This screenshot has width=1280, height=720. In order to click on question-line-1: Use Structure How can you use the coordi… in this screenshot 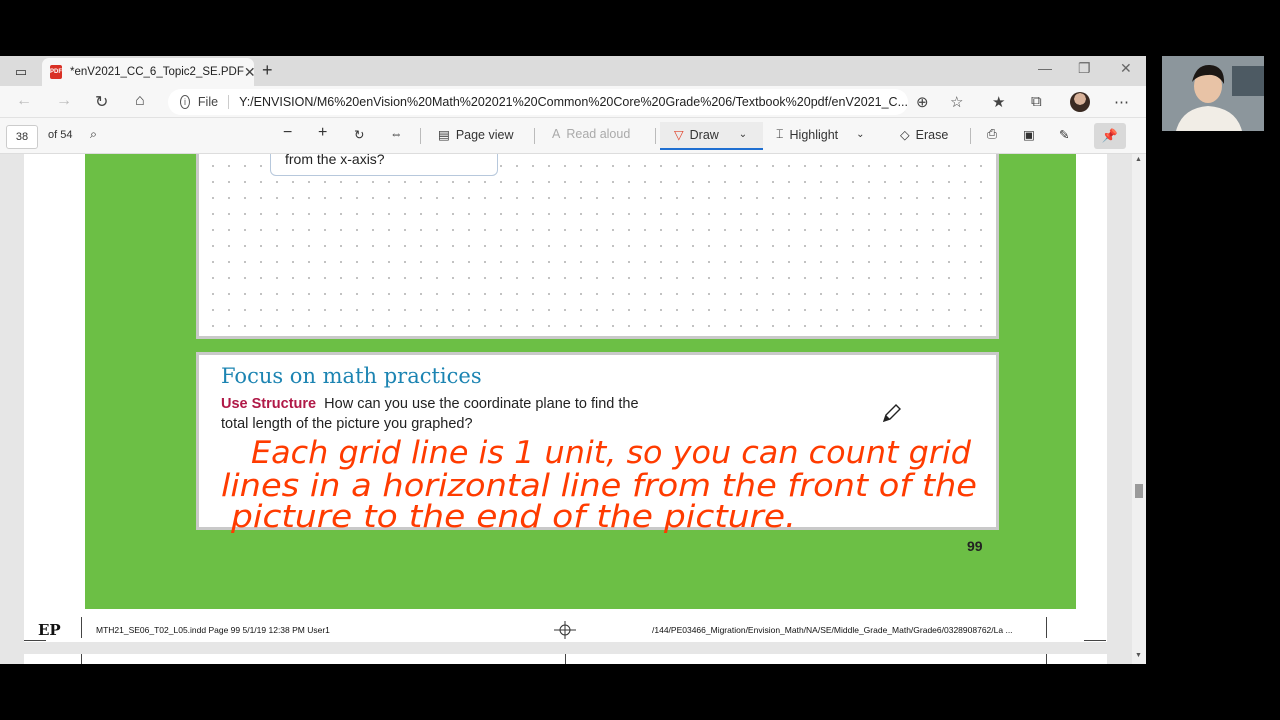, I will do `click(430, 404)`.